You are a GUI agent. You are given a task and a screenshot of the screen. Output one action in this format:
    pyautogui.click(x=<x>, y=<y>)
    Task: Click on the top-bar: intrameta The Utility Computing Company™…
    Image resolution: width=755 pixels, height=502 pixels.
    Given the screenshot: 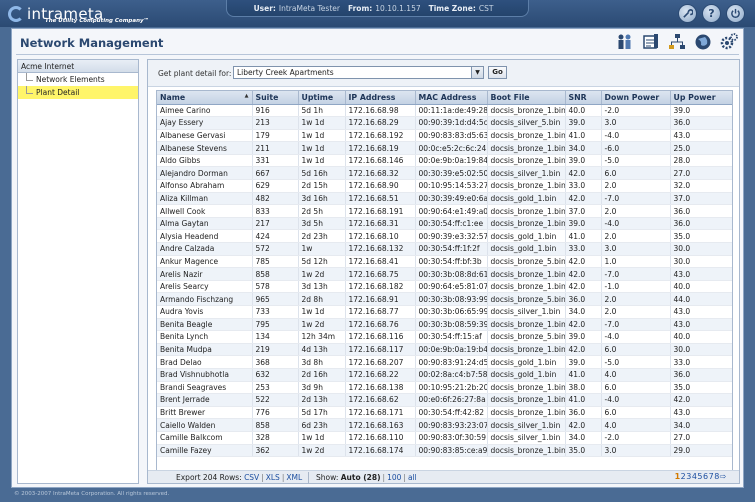 What is the action you would take?
    pyautogui.click(x=377, y=13)
    